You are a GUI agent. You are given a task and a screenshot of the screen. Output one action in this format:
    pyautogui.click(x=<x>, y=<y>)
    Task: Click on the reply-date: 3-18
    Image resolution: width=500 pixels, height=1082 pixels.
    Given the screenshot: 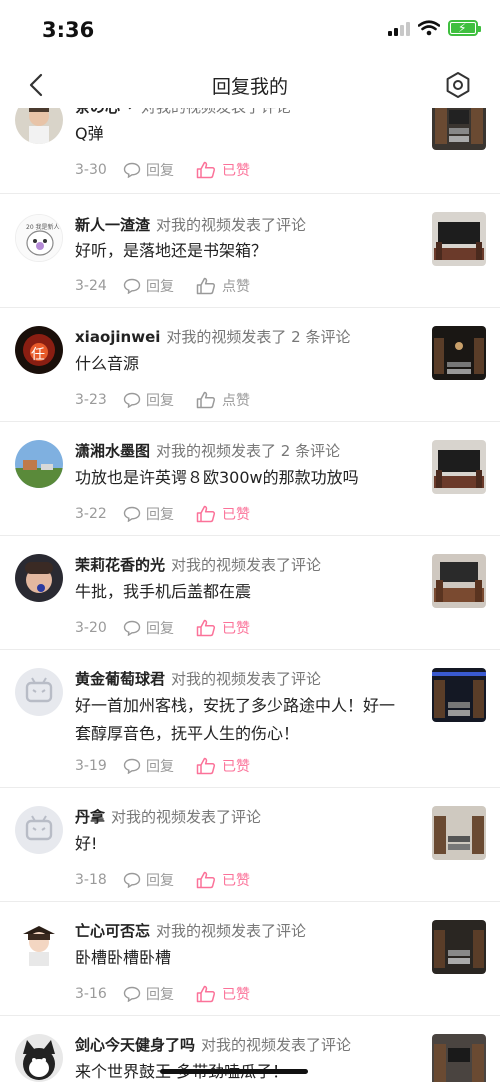 What is the action you would take?
    pyautogui.click(x=91, y=880)
    